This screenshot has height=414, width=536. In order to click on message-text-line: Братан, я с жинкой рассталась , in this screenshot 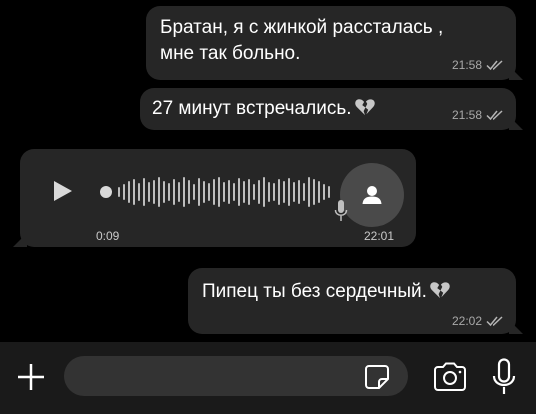, I will do `click(302, 27)`.